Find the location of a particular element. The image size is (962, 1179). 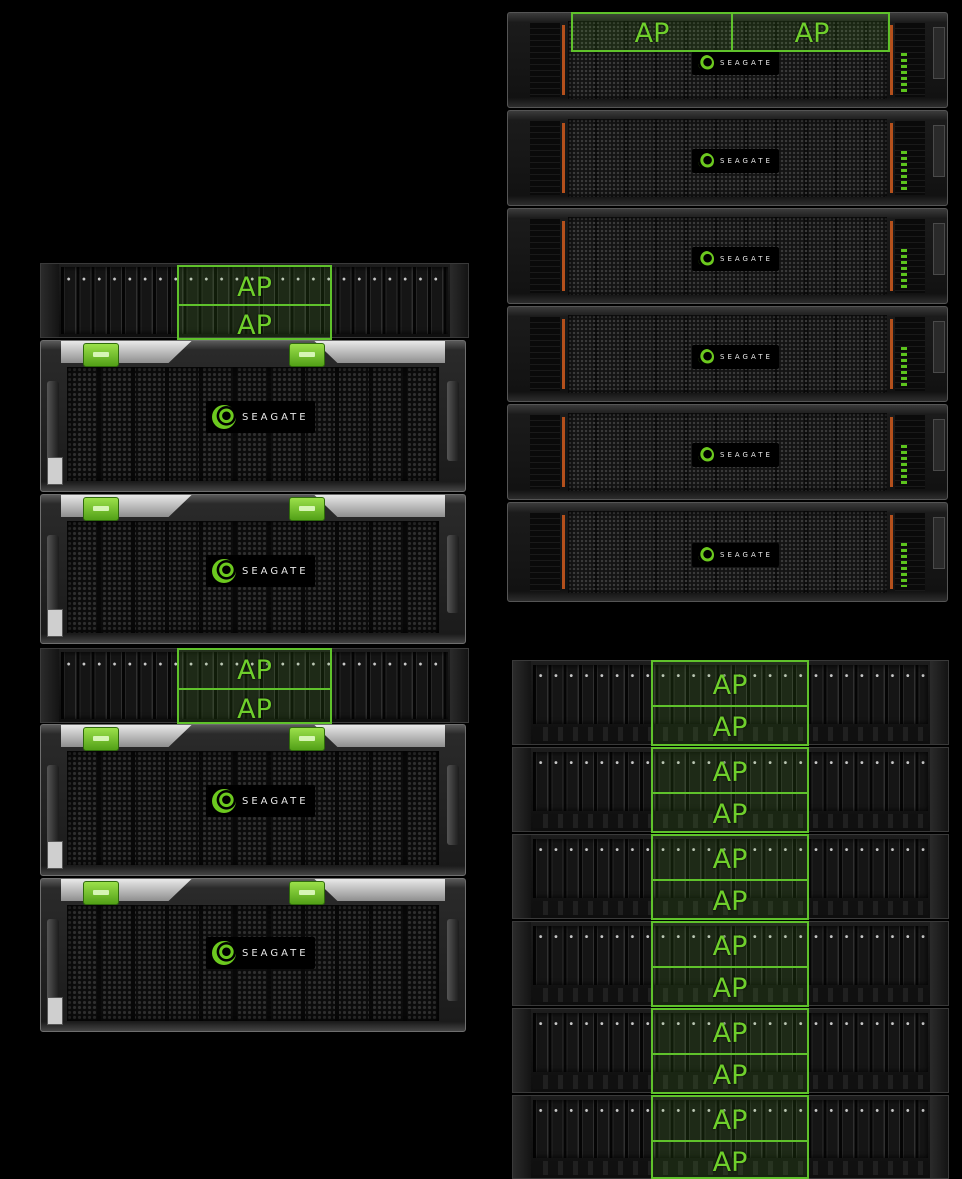

ap-overlay-left-1: AP AP is located at coordinates (254, 302).